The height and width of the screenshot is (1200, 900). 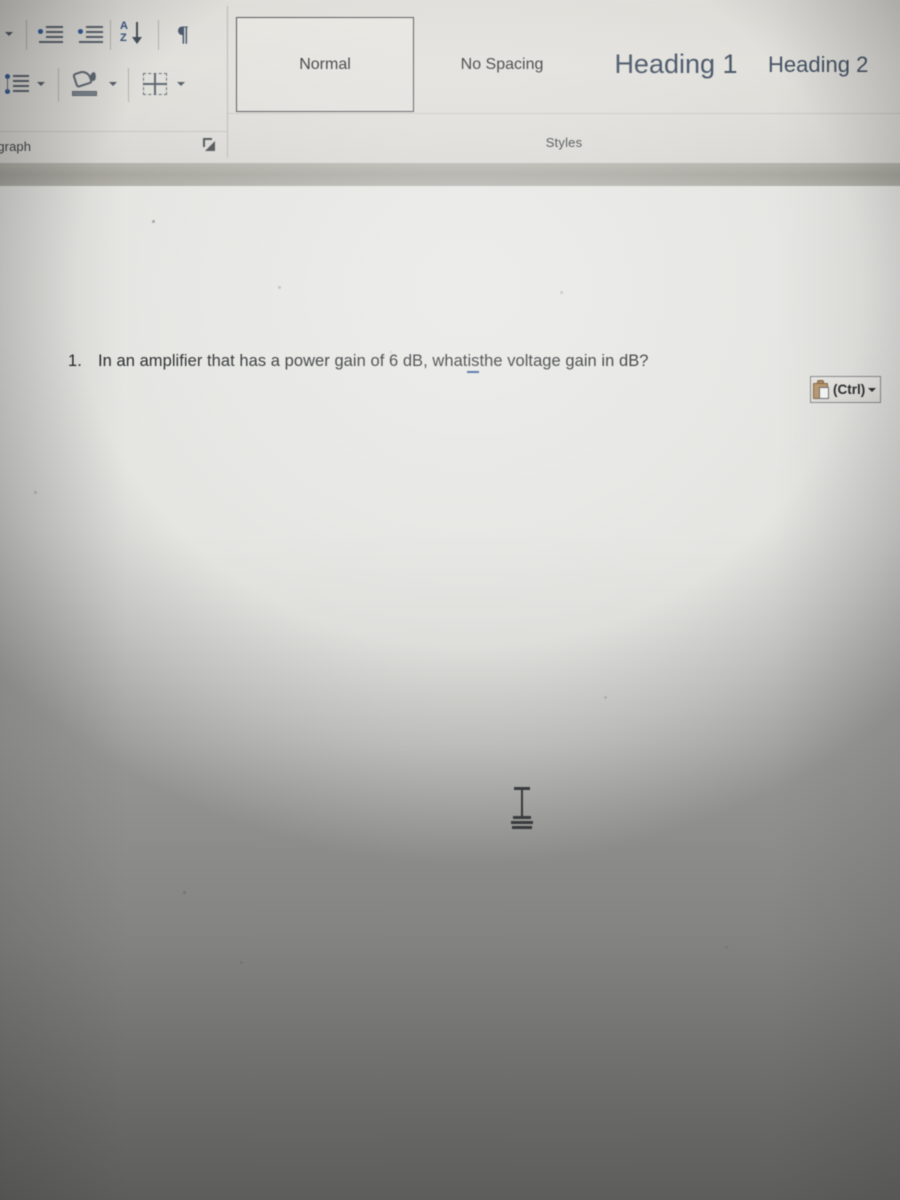 I want to click on decrease-indent-icon, so click(x=51, y=35).